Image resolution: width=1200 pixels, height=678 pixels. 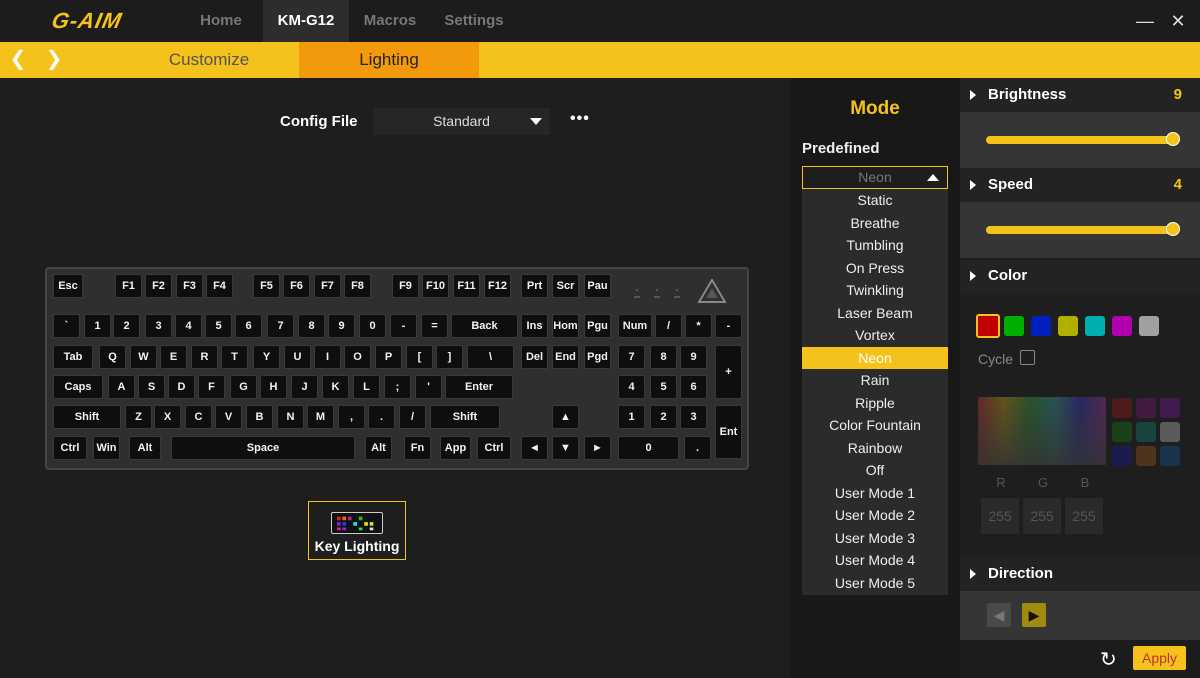 What do you see at coordinates (875, 538) in the screenshot?
I see `mode-option: User Mode 3` at bounding box center [875, 538].